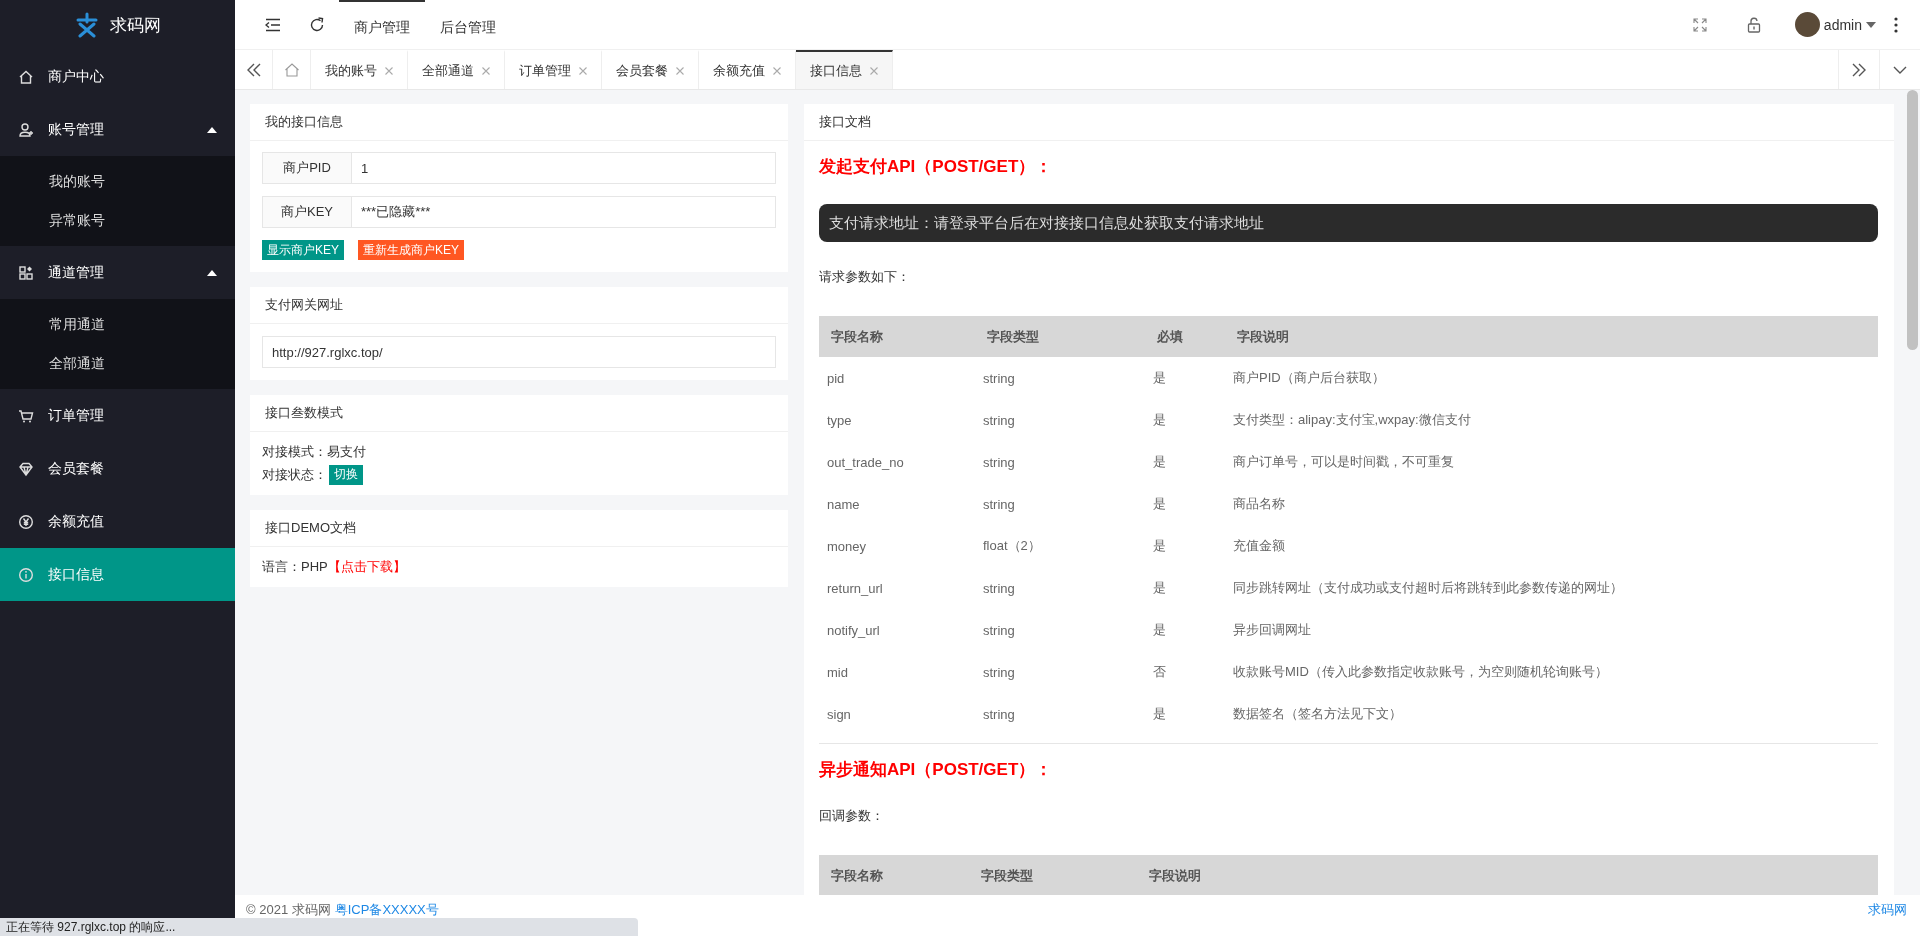 The width and height of the screenshot is (1920, 936). Describe the element at coordinates (117, 272) in the screenshot. I see `sidebar-item: 通道管理` at that location.